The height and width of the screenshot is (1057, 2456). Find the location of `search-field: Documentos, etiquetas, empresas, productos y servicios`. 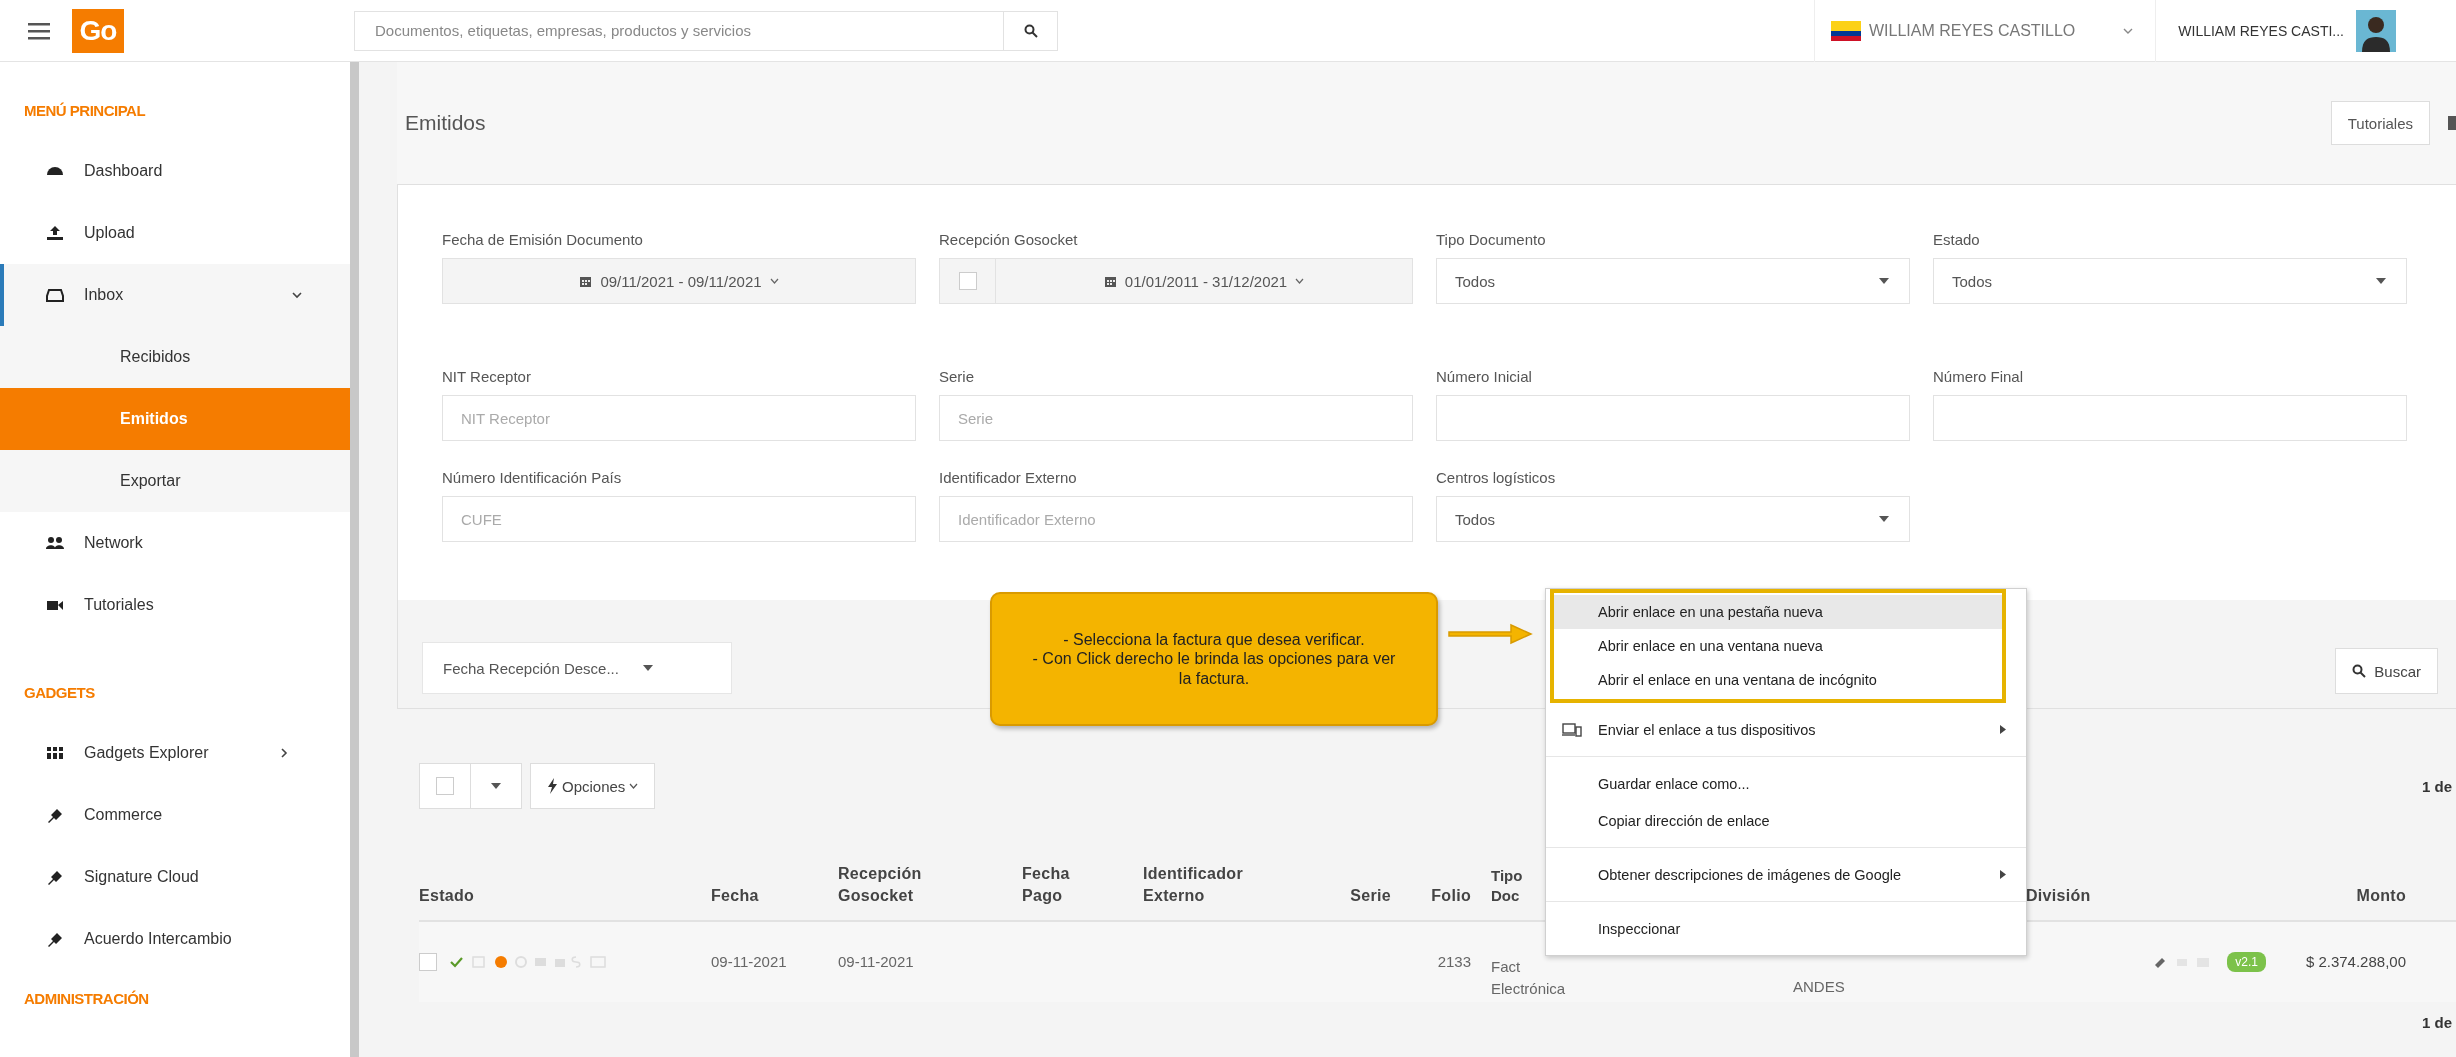

search-field: Documentos, etiquetas, empresas, productos y servicios is located at coordinates (679, 30).